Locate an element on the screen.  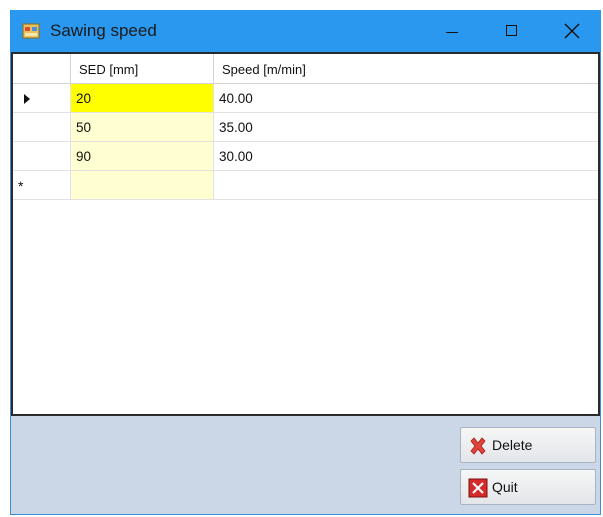
speed-cell: 40.00 is located at coordinates (406, 98).